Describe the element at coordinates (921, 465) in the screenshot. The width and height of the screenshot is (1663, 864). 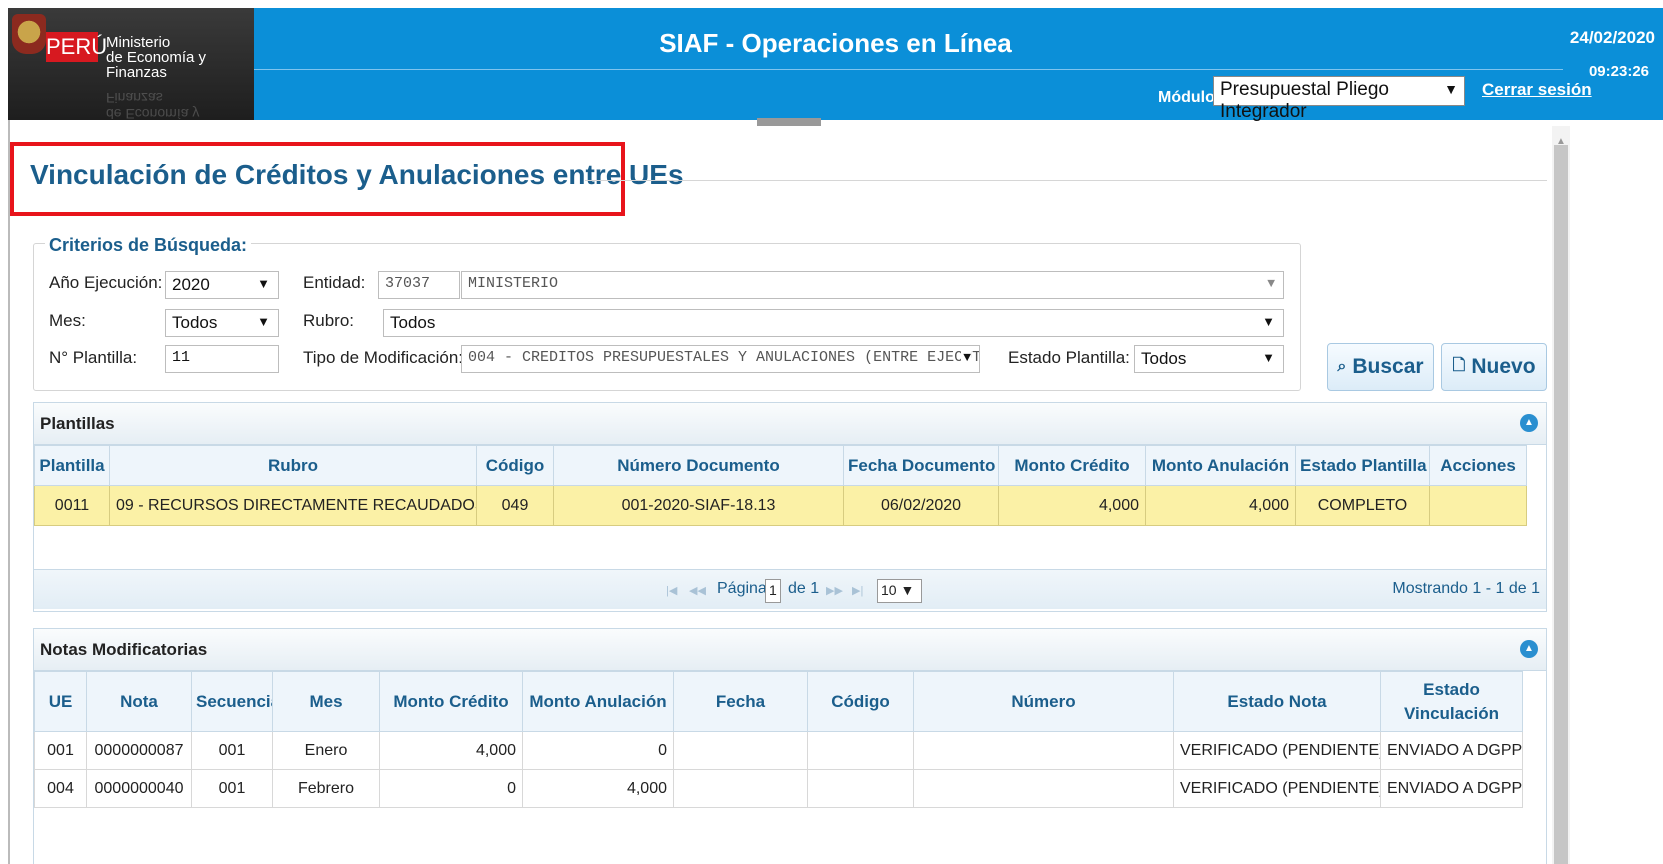
I see `column-header: Fecha Documento` at that location.